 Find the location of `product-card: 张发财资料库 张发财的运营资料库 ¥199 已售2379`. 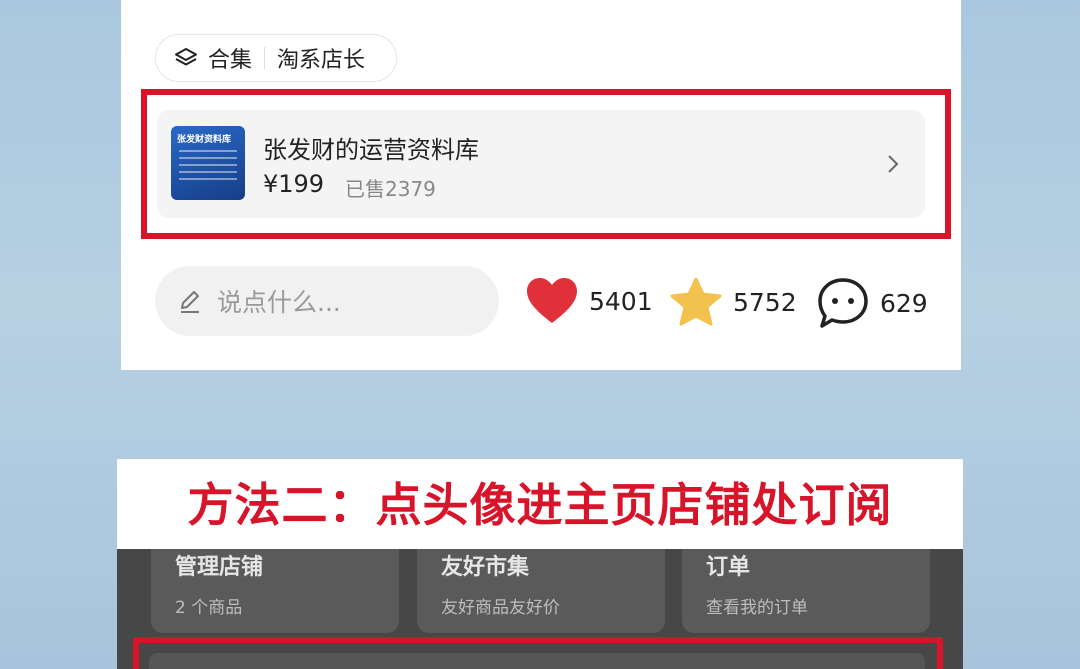

product-card: 张发财资料库 张发财的运营资料库 ¥199 已售2379 is located at coordinates (541, 164).